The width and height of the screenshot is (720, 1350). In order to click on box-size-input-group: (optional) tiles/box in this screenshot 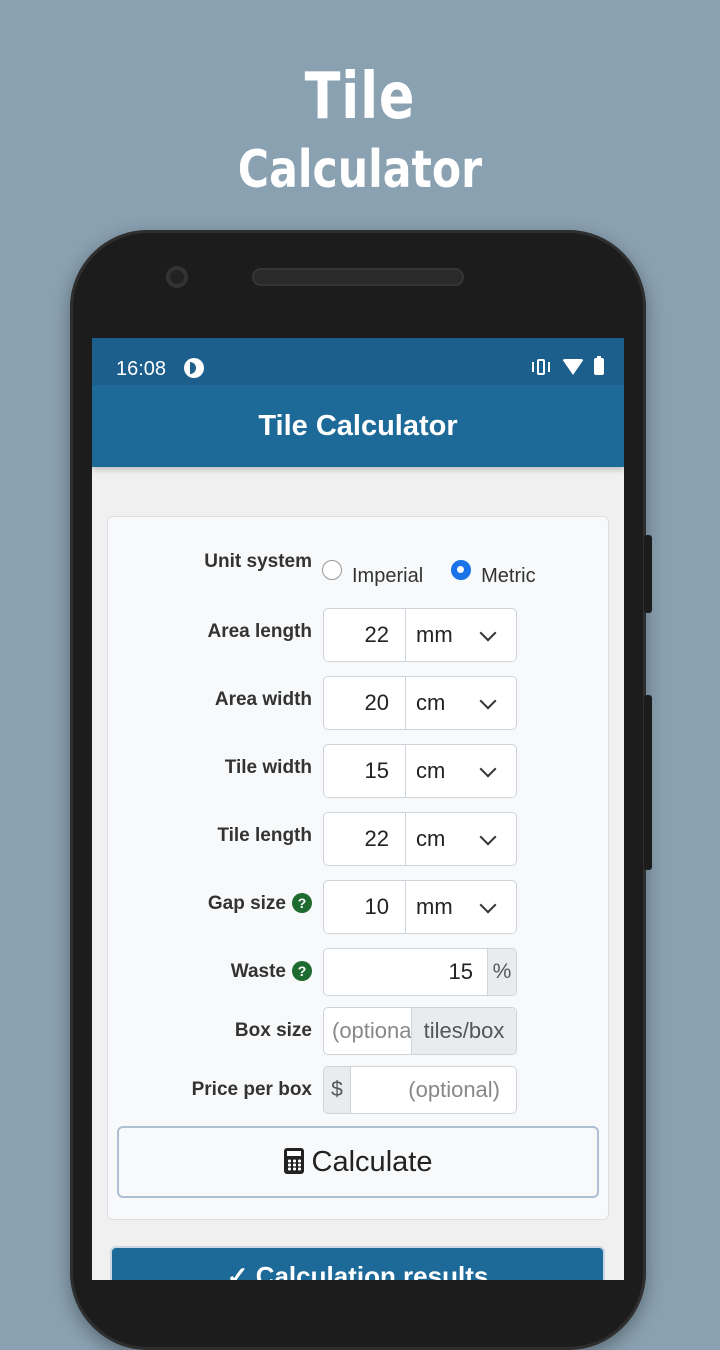, I will do `click(420, 1031)`.